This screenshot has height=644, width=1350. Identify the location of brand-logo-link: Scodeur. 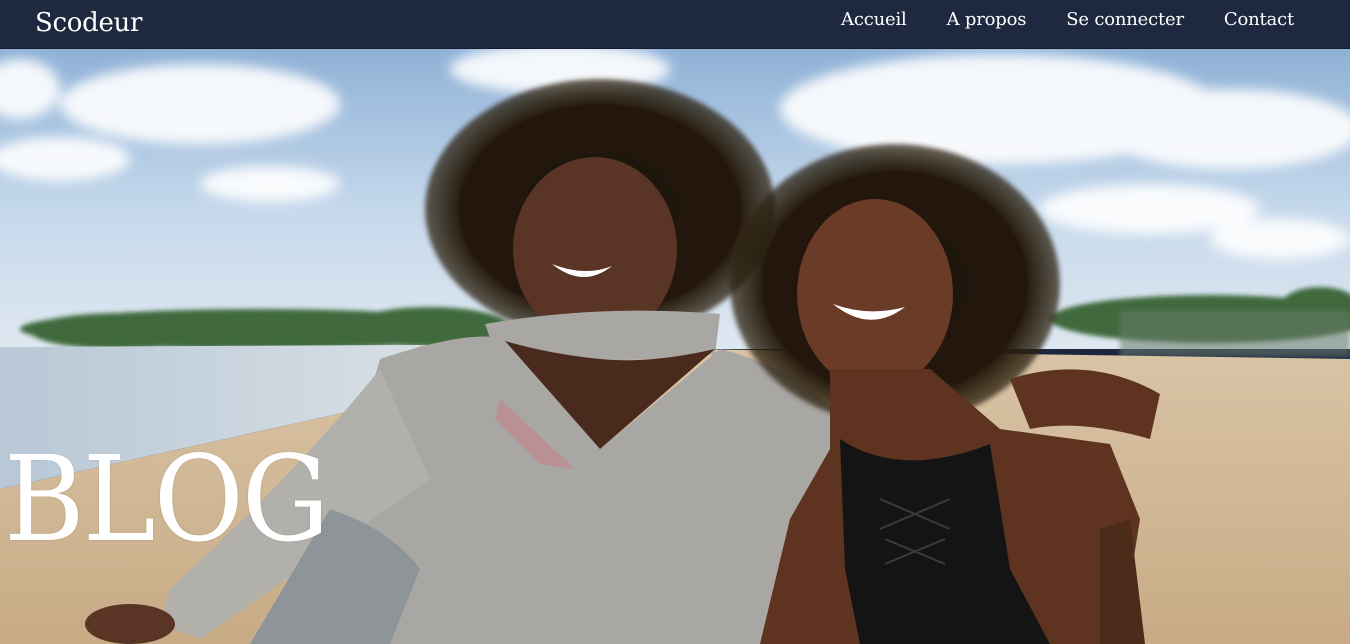
(88, 23).